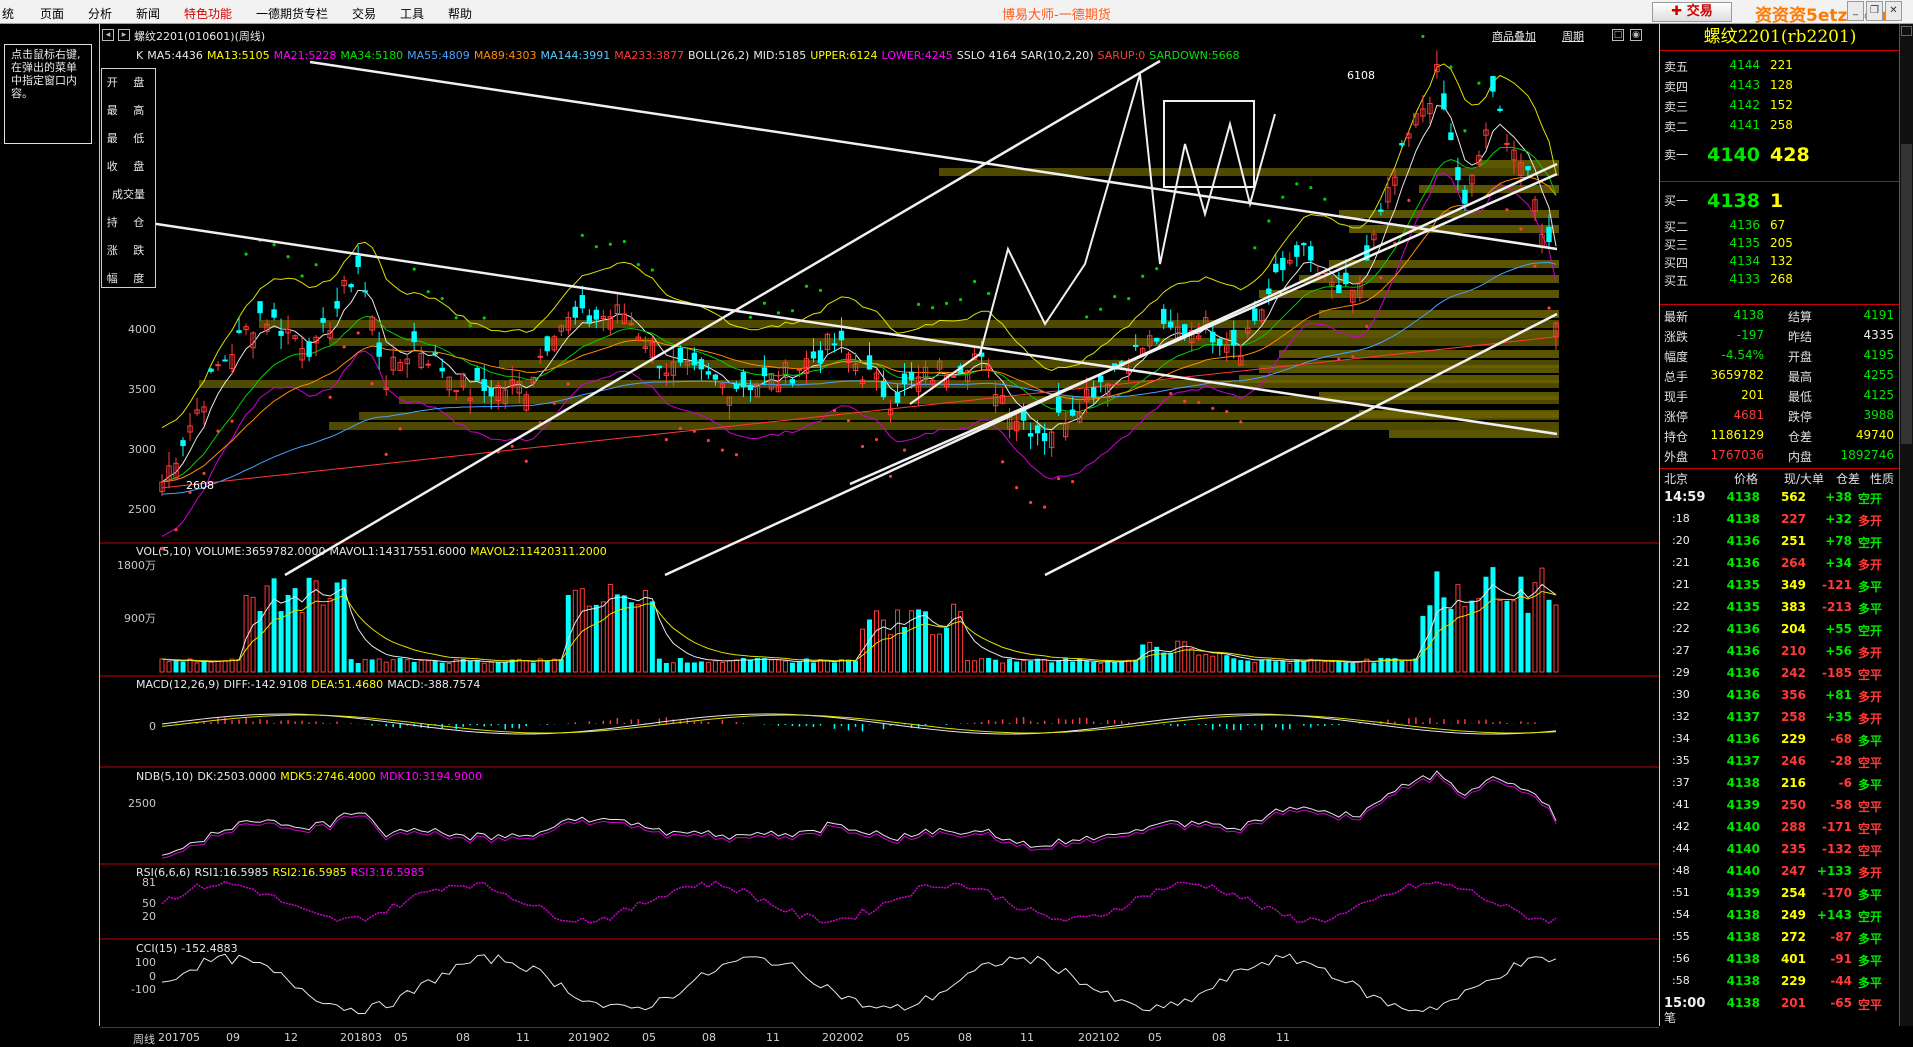 The width and height of the screenshot is (1913, 1047). What do you see at coordinates (1780, 919) in the screenshot?
I see `tick-row: :54 4138 249 +143 空开` at bounding box center [1780, 919].